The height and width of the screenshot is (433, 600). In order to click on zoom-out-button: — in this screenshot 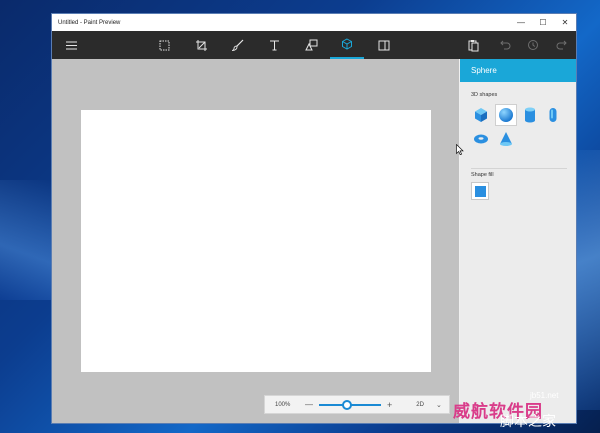, I will do `click(309, 404)`.